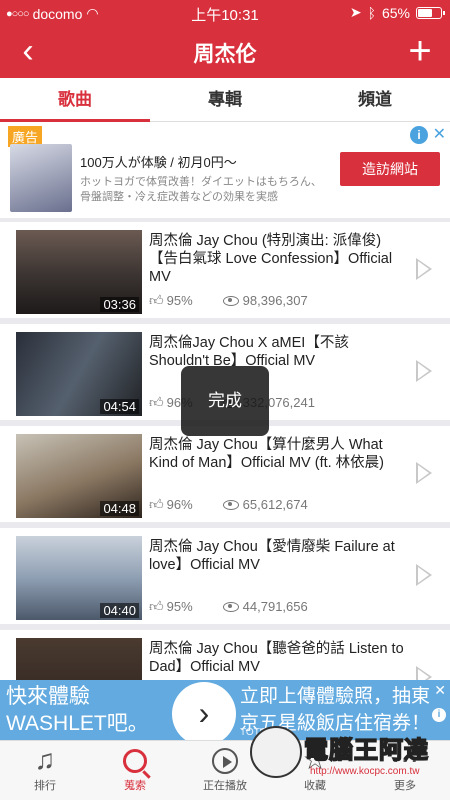 Image resolution: width=450 pixels, height=800 pixels. What do you see at coordinates (135, 761) in the screenshot?
I see `search-icon` at bounding box center [135, 761].